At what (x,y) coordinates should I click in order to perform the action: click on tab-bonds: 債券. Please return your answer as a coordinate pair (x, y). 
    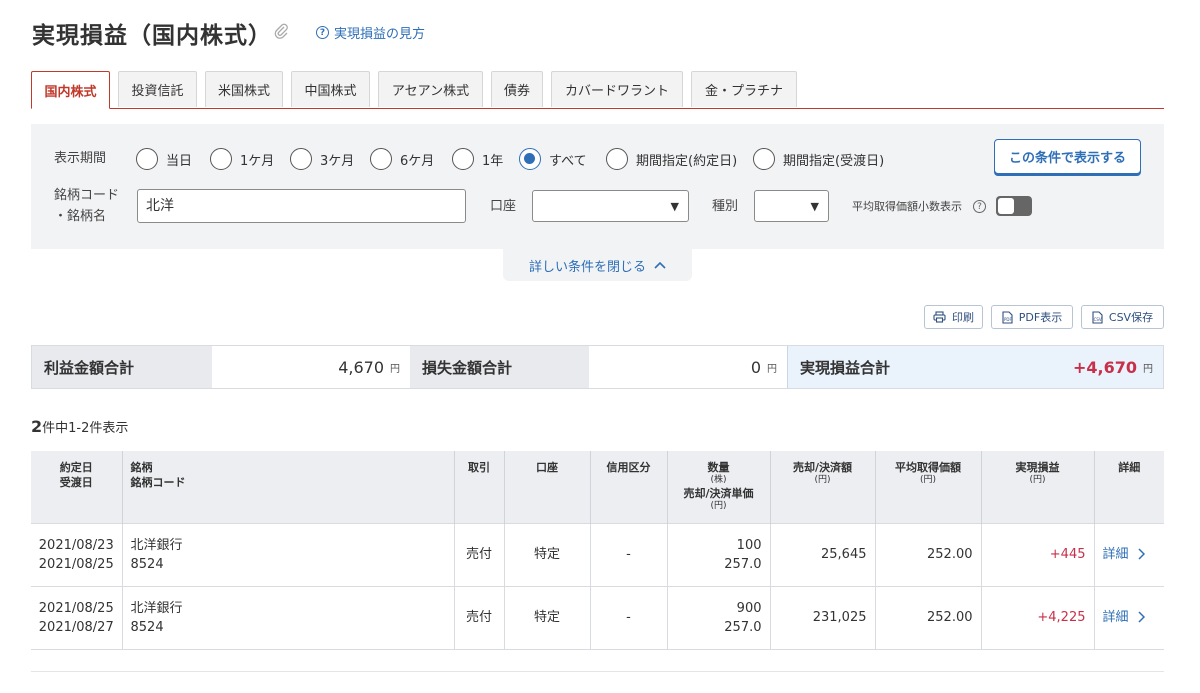
    Looking at the image, I should click on (517, 89).